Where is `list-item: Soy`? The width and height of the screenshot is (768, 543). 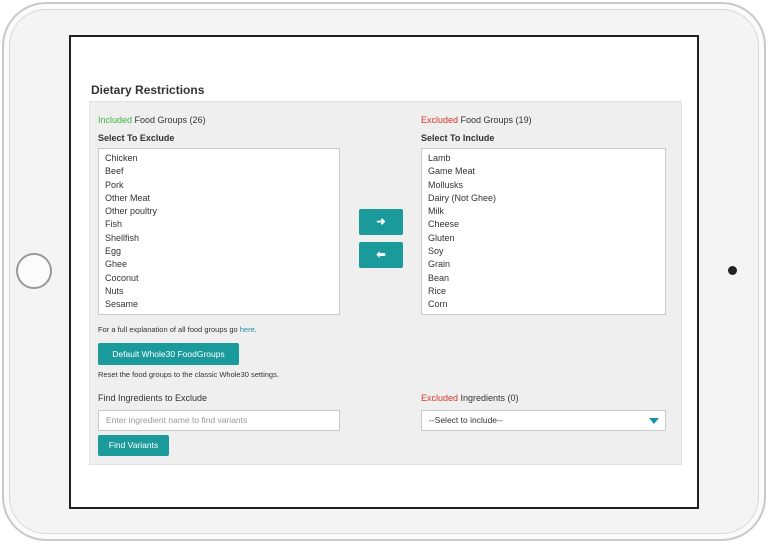
list-item: Soy is located at coordinates (543, 251).